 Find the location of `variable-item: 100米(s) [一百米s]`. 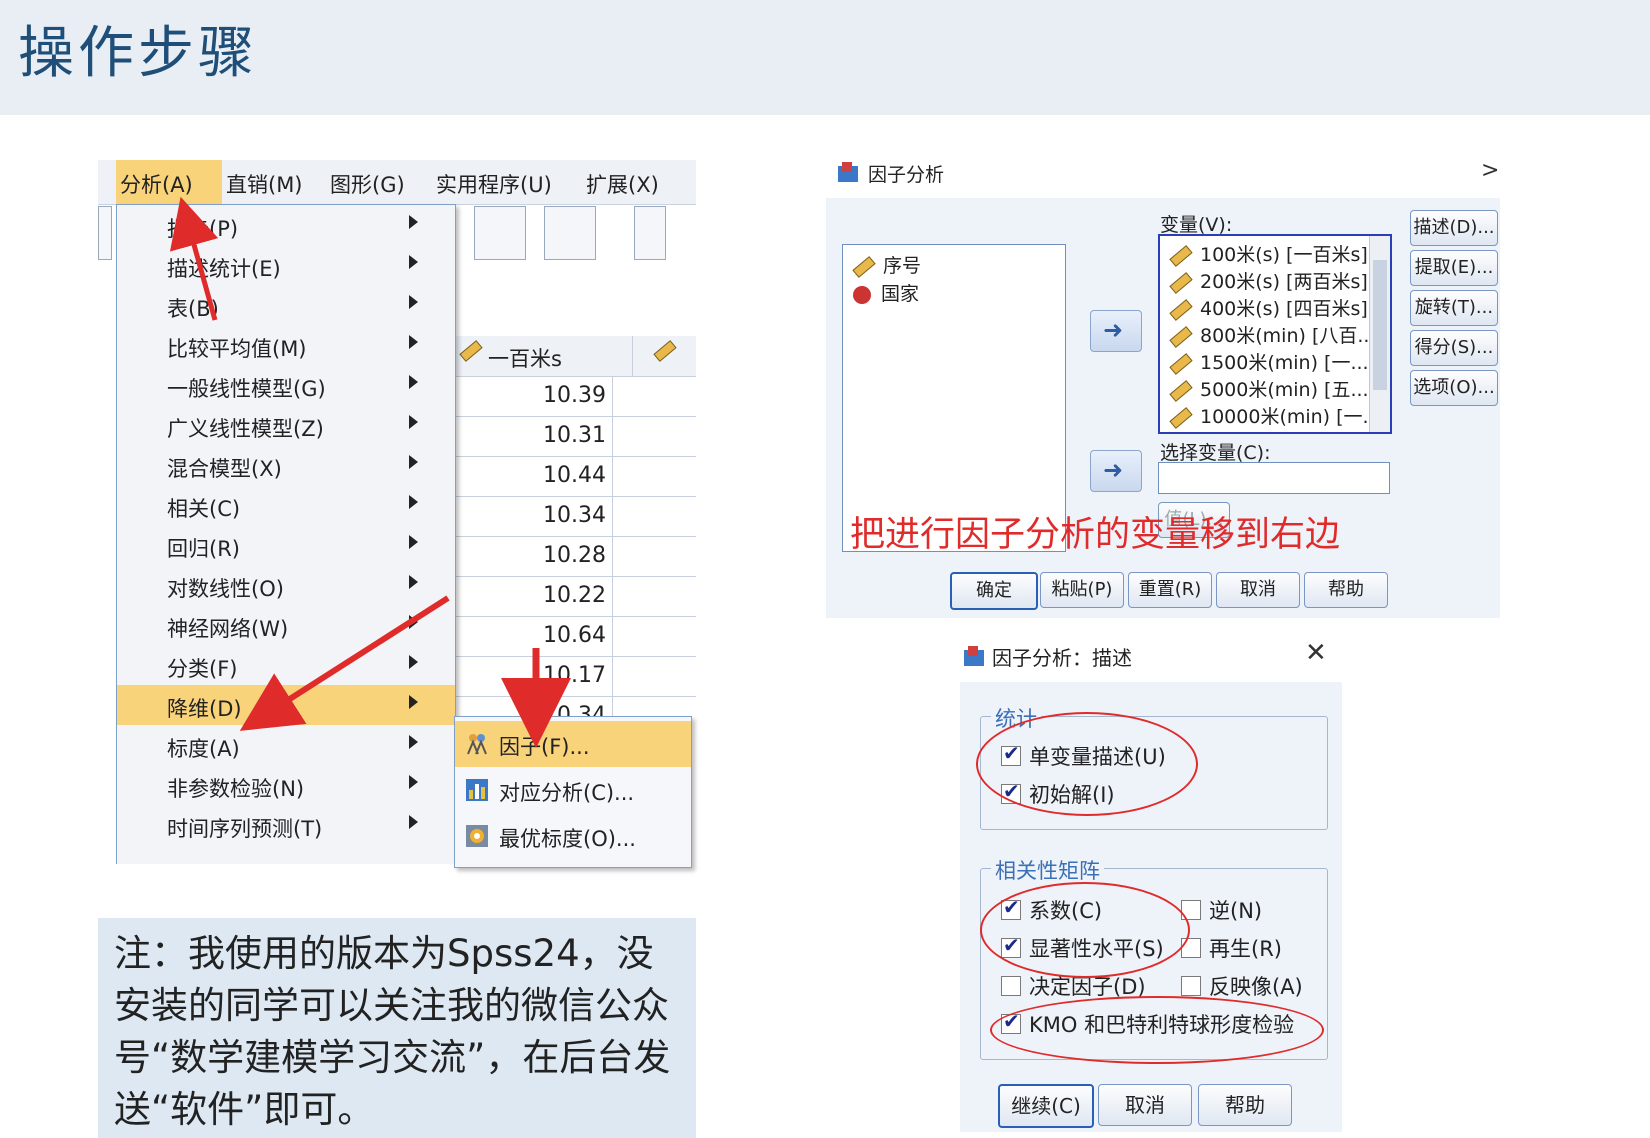

variable-item: 100米(s) [一百米s] is located at coordinates (1268, 253).